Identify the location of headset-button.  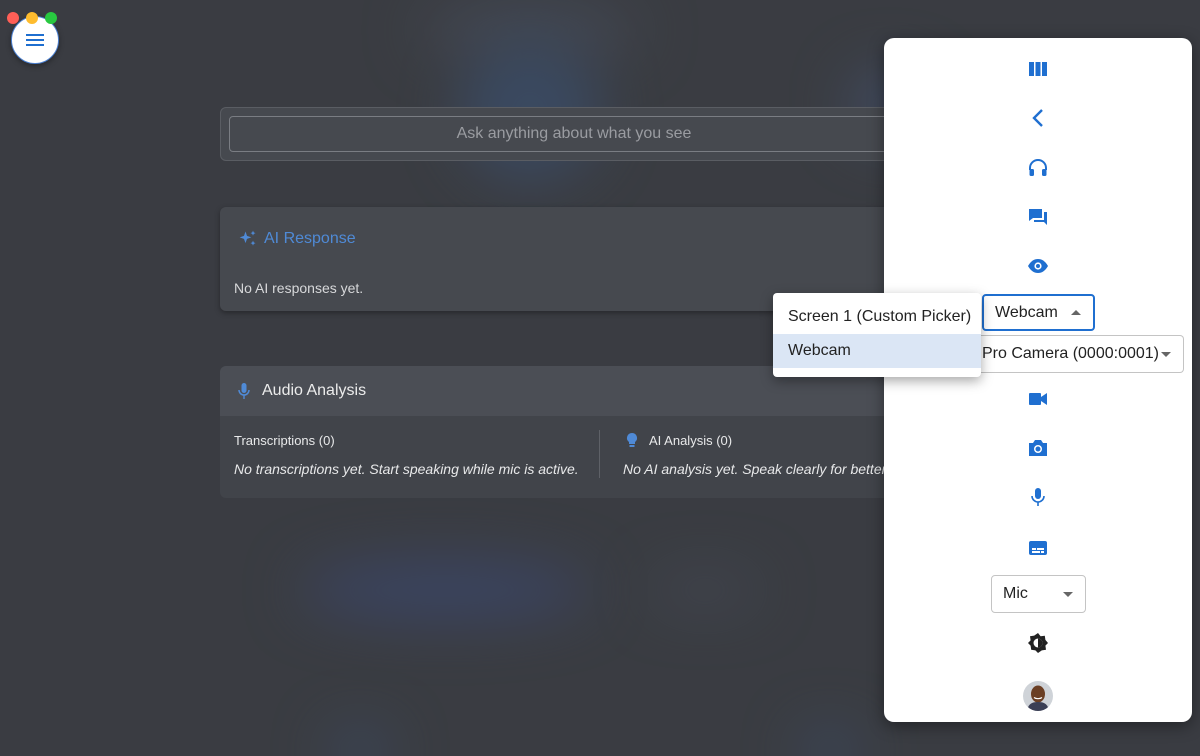
(1038, 168).